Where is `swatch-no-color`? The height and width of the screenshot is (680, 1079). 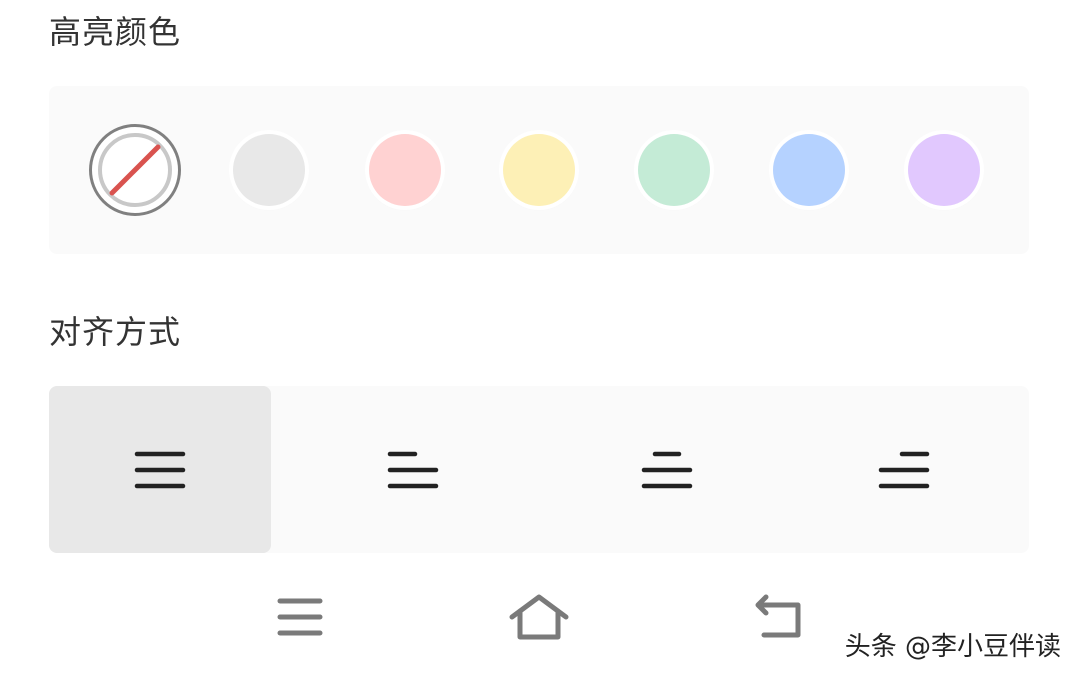 swatch-no-color is located at coordinates (135, 170).